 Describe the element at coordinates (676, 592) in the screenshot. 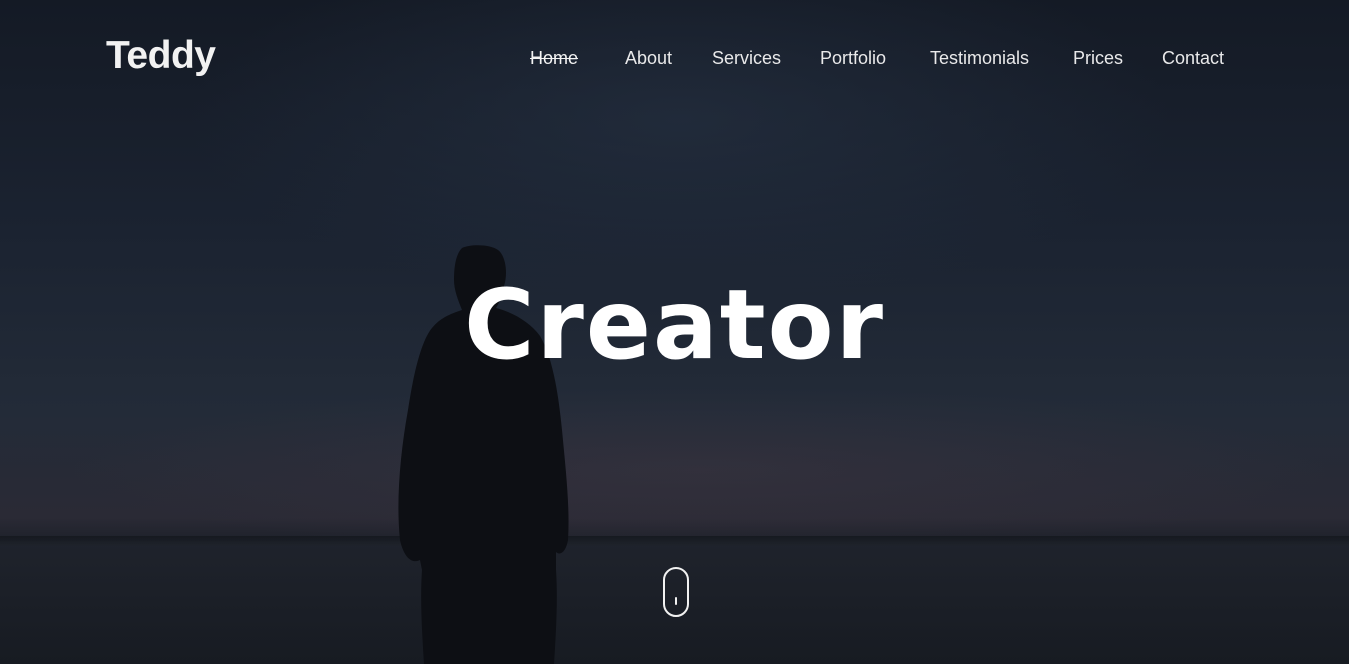

I see `scroll-down-mouse-icon` at that location.